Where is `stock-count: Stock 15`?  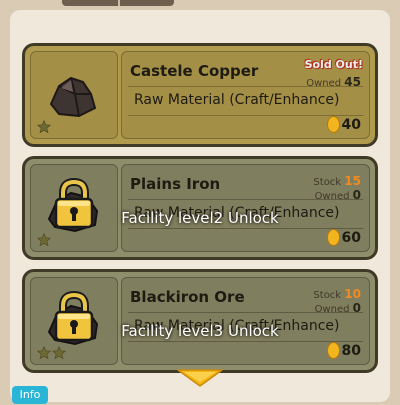
stock-count: Stock 15 is located at coordinates (337, 181).